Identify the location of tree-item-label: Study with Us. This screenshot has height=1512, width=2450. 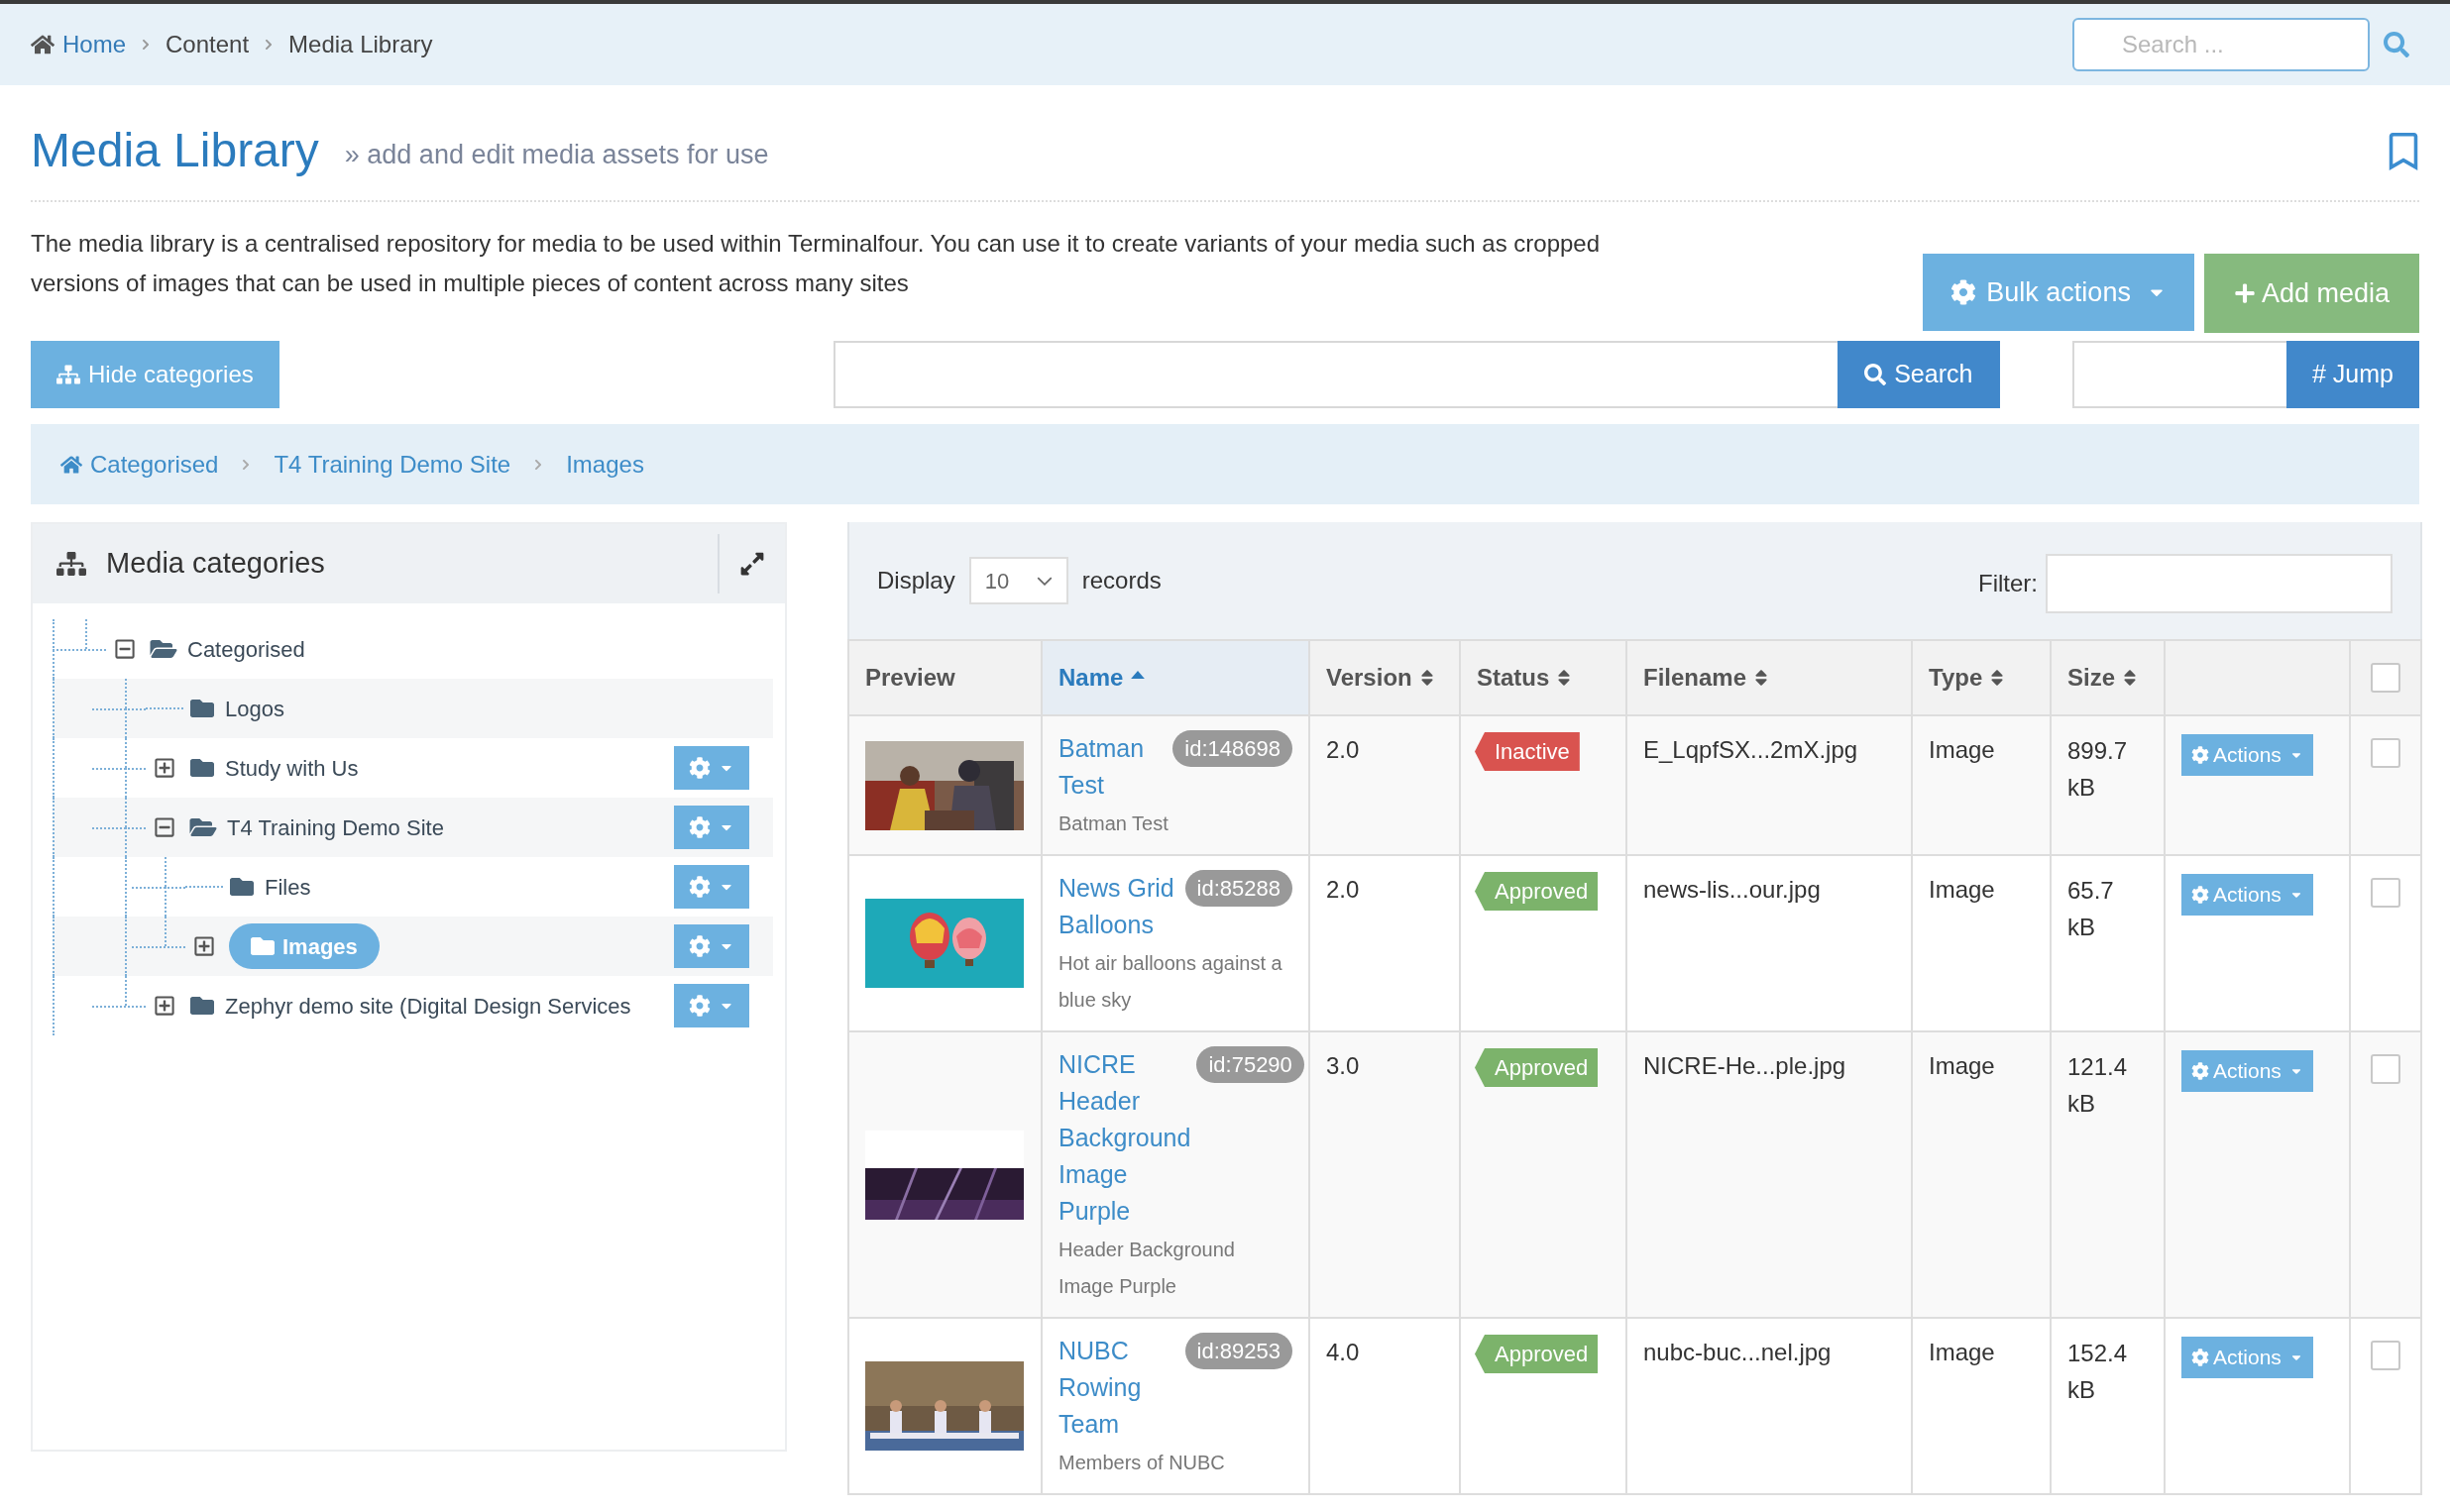
(292, 769).